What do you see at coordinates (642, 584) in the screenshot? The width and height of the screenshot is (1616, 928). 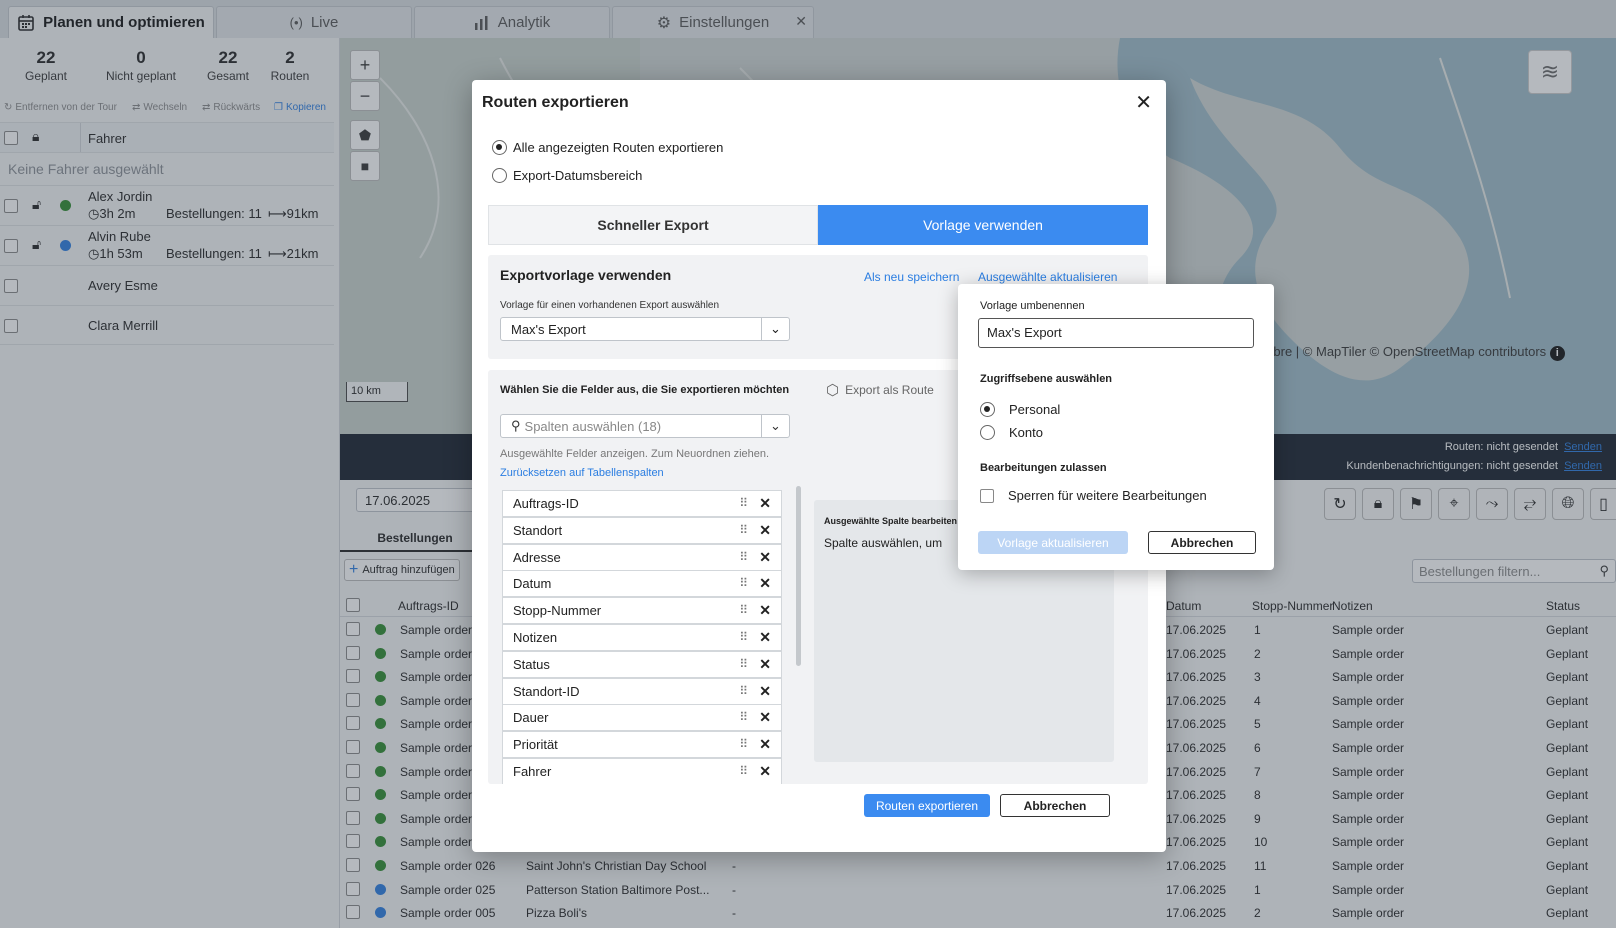 I see `export-field-item: Datum ⠿ ✕` at bounding box center [642, 584].